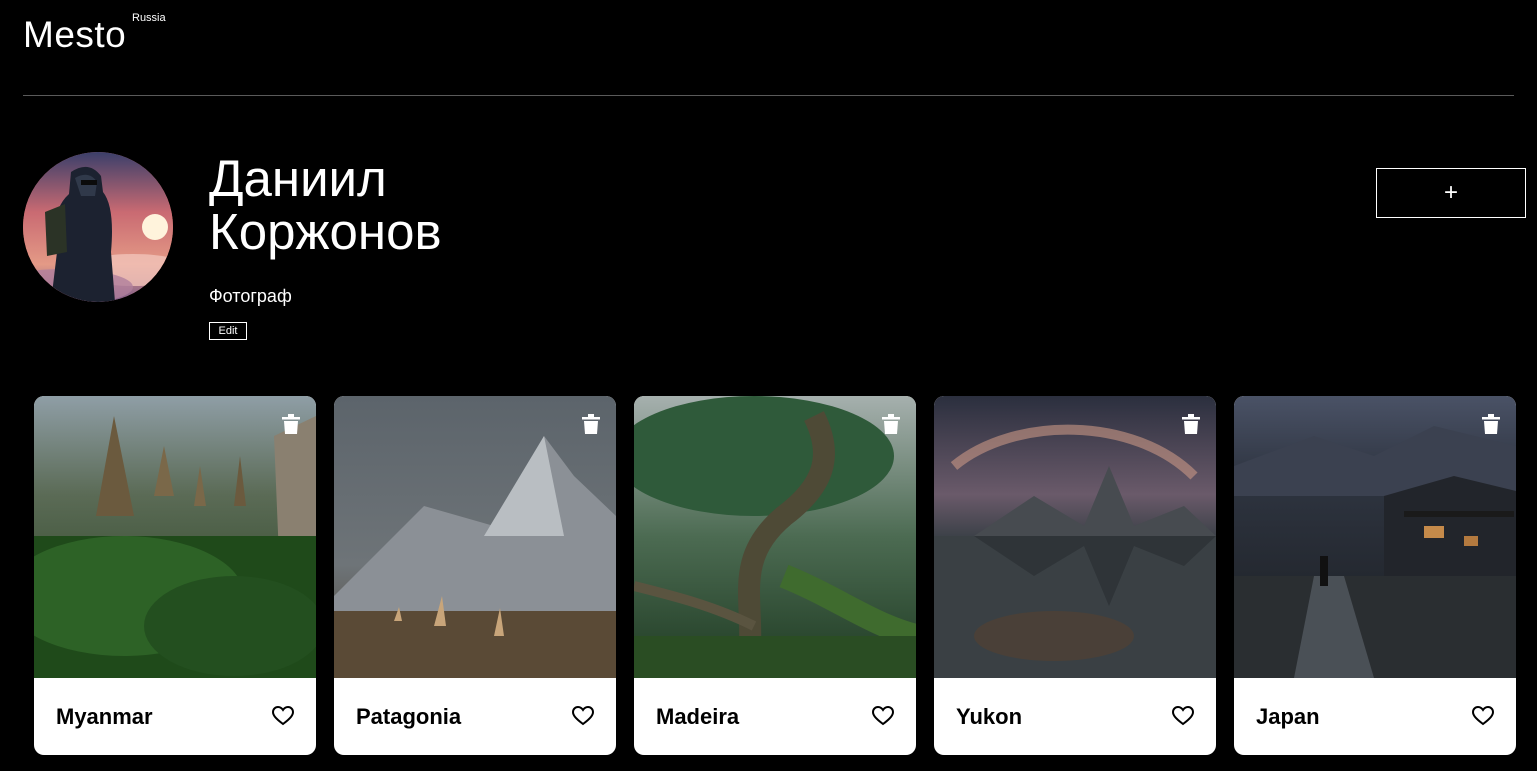 The image size is (1537, 771). What do you see at coordinates (1288, 716) in the screenshot?
I see `card-title: Japan` at bounding box center [1288, 716].